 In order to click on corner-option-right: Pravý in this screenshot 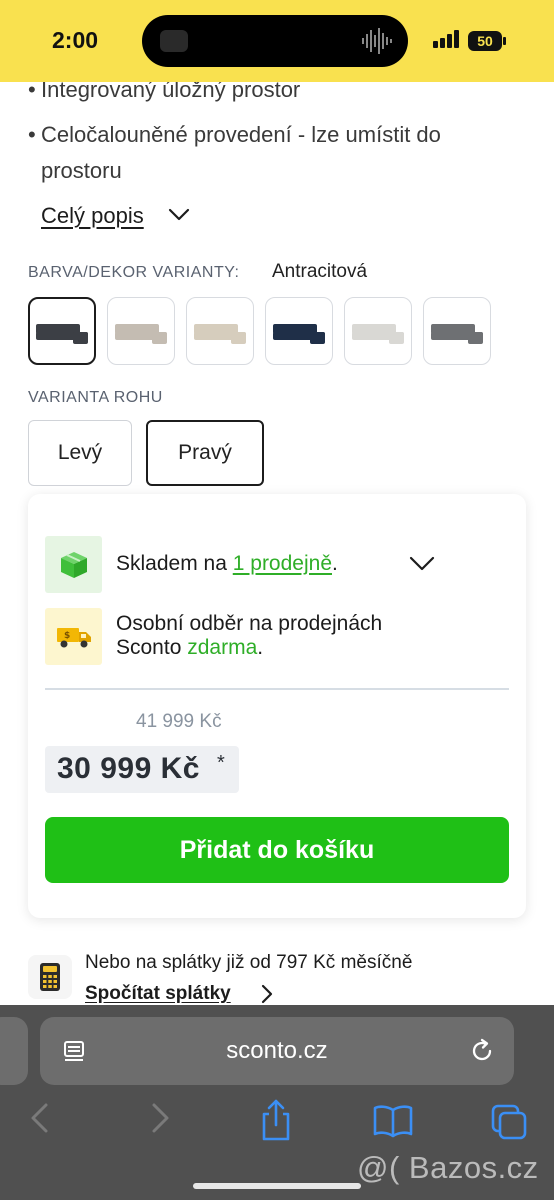, I will do `click(205, 453)`.